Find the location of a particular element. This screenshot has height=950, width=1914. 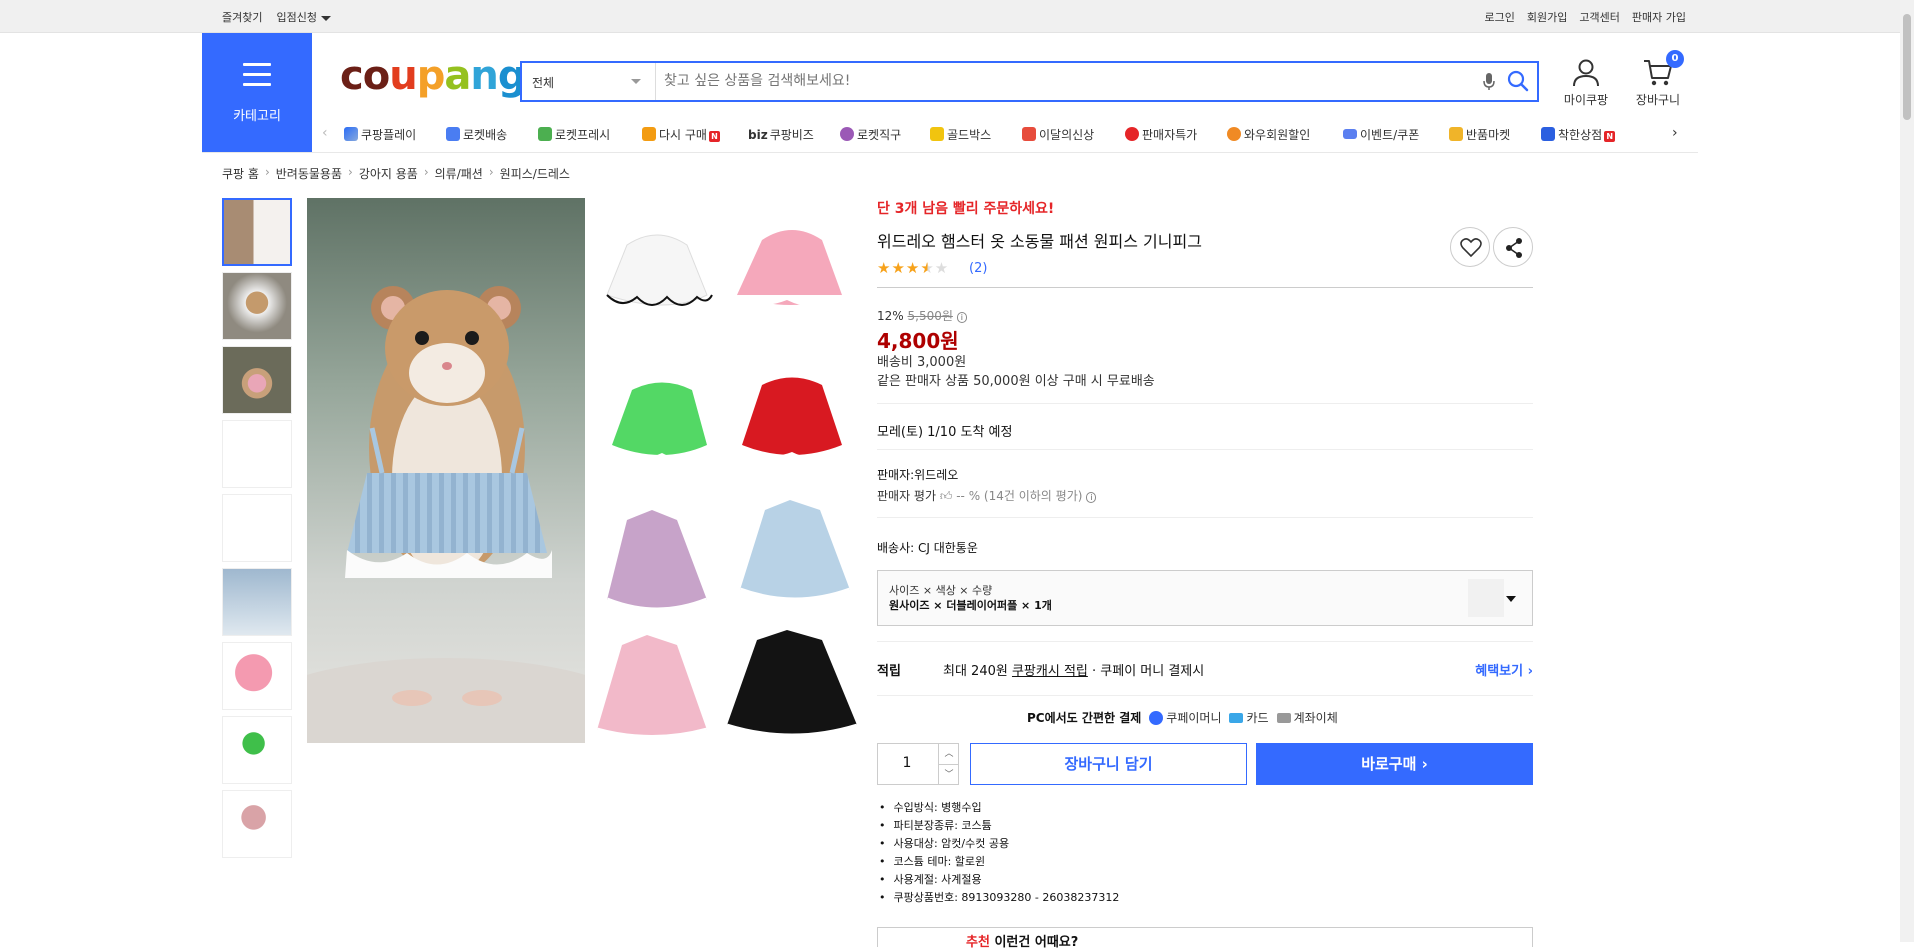

signup-link: 회원가입 is located at coordinates (1547, 17).